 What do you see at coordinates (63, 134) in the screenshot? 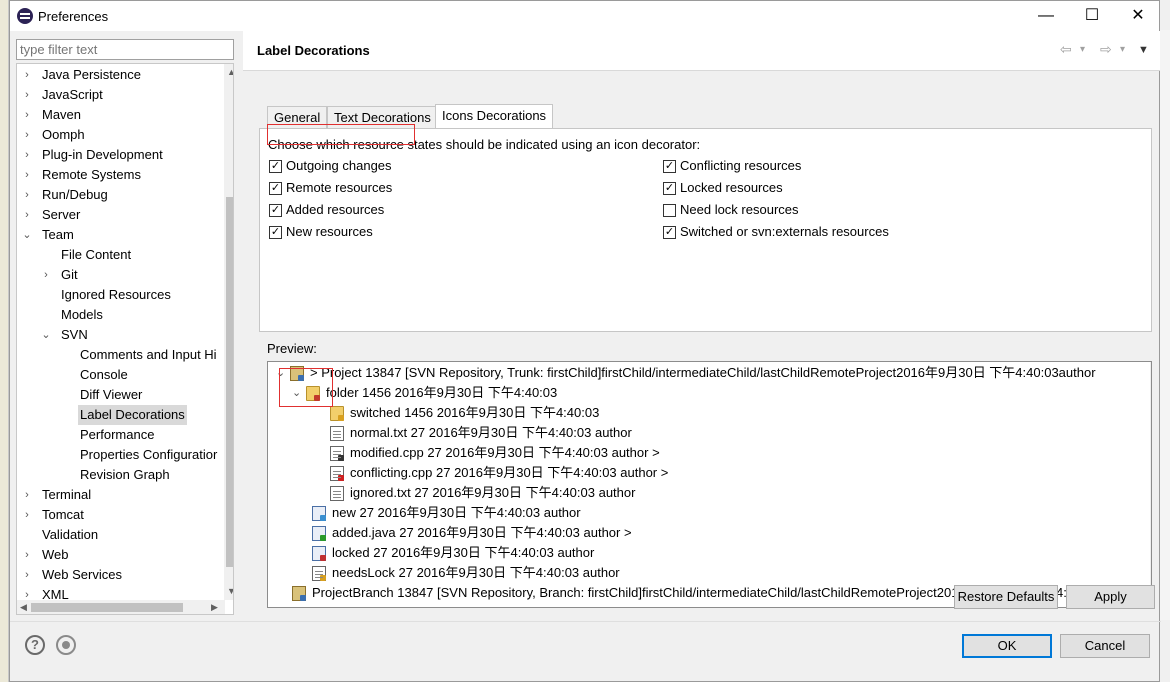
I see `tree-item-label: Oomph` at bounding box center [63, 134].